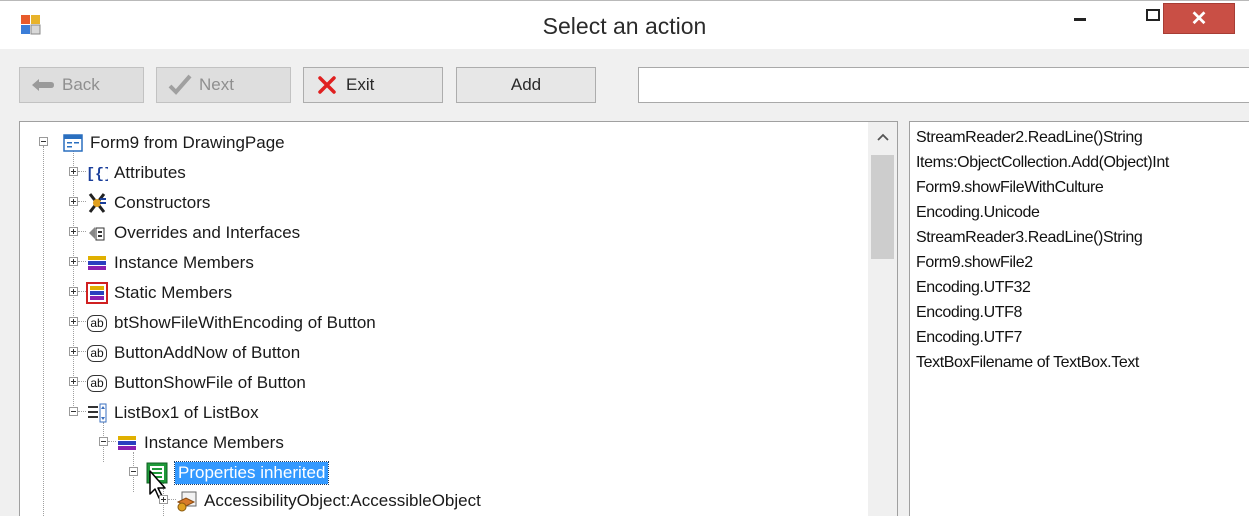  What do you see at coordinates (1082, 287) in the screenshot?
I see `list-item: Encoding.UTF32` at bounding box center [1082, 287].